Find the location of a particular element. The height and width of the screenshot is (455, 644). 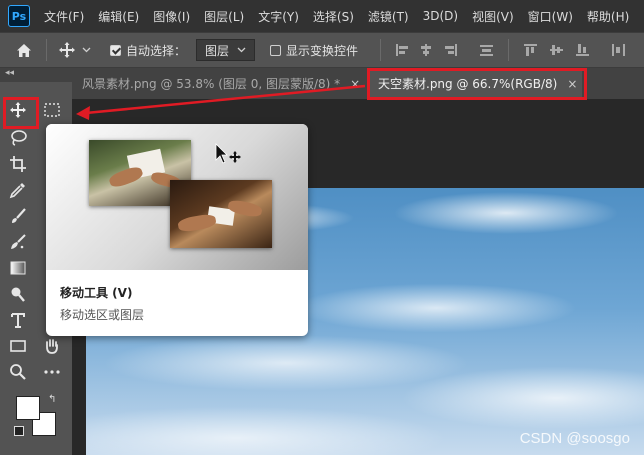

menu-filter: 滤镜(T) is located at coordinates (388, 16).